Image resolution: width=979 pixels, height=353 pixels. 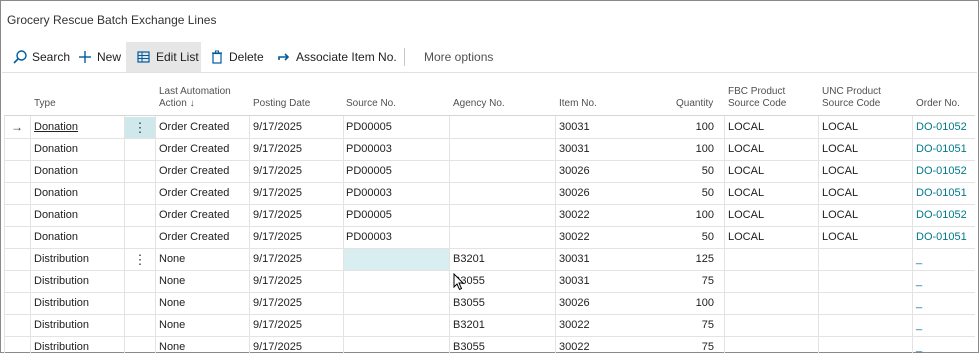 What do you see at coordinates (99, 57) in the screenshot?
I see `new-button: New` at bounding box center [99, 57].